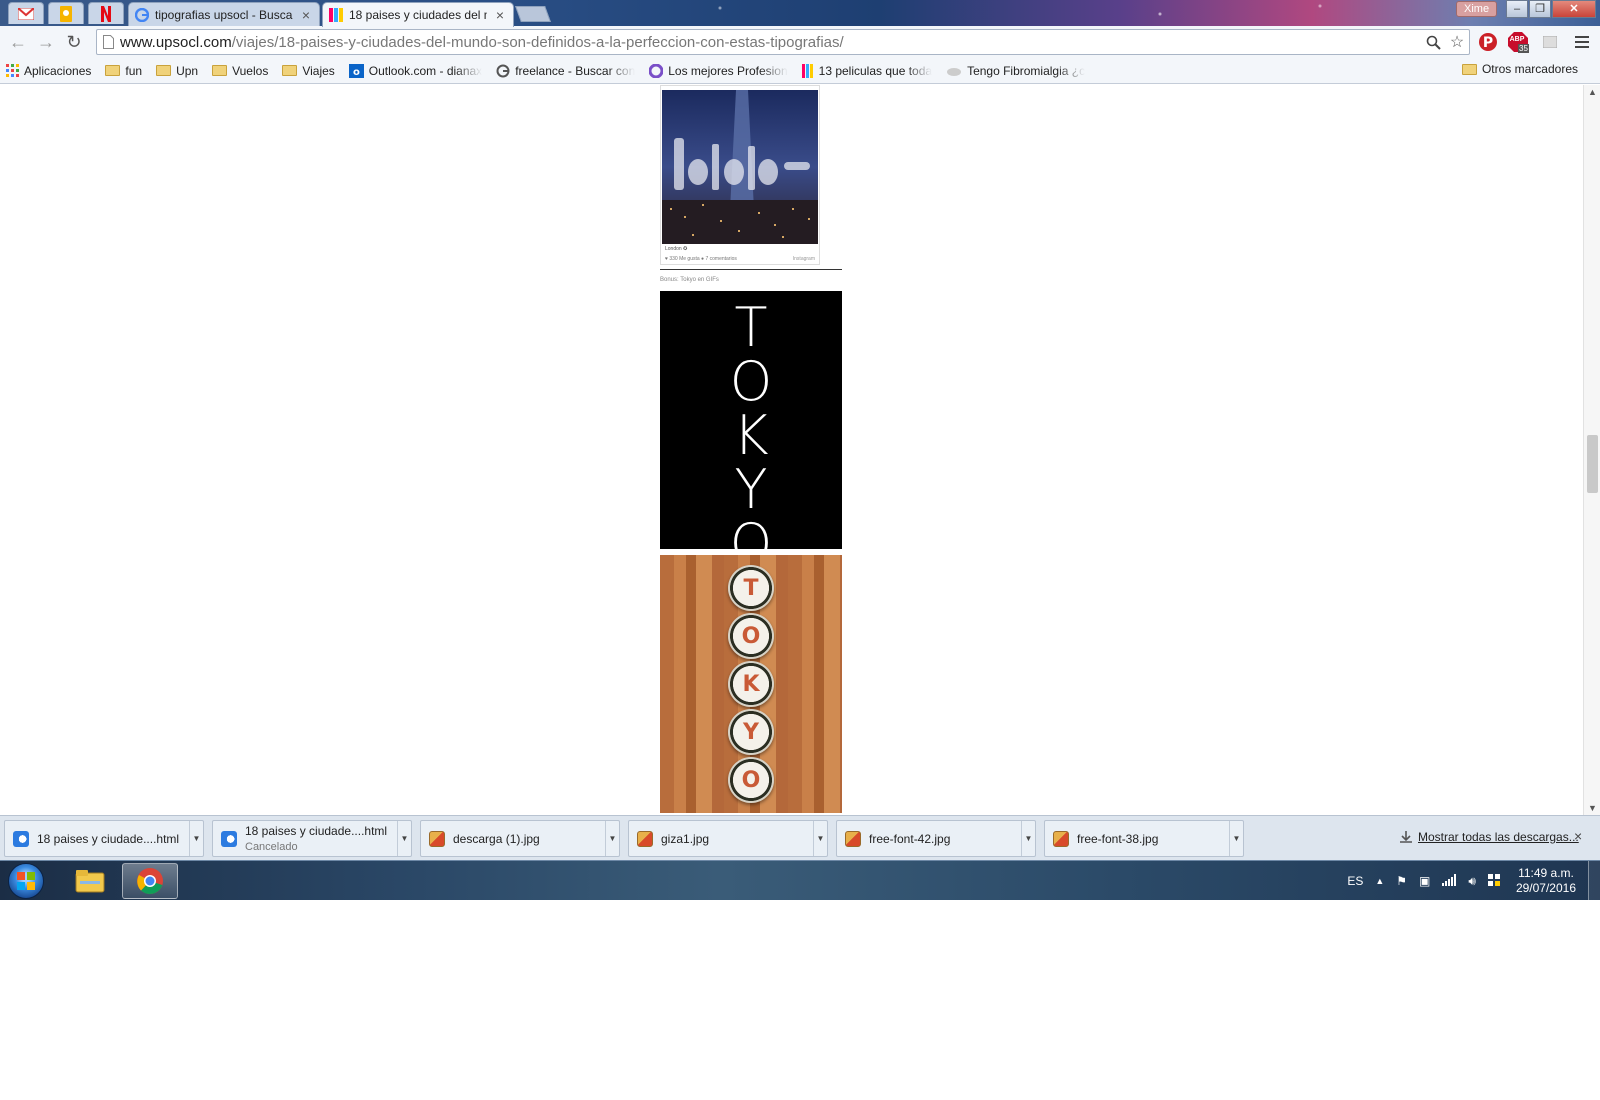  What do you see at coordinates (751, 732) in the screenshot?
I see `sushi-roll: Y` at bounding box center [751, 732].